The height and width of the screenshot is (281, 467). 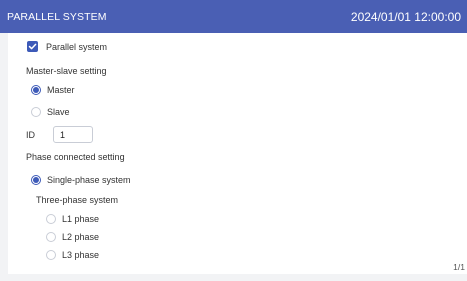 I want to click on radio-master: Master, so click(x=53, y=90).